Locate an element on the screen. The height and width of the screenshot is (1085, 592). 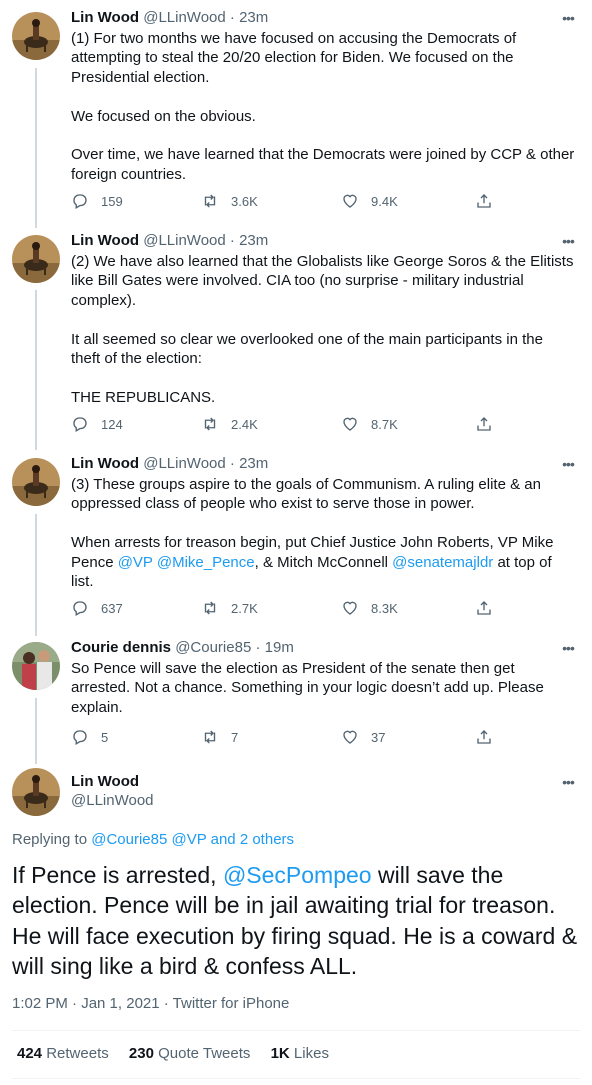
retweet-count: 2.4K is located at coordinates (244, 424).